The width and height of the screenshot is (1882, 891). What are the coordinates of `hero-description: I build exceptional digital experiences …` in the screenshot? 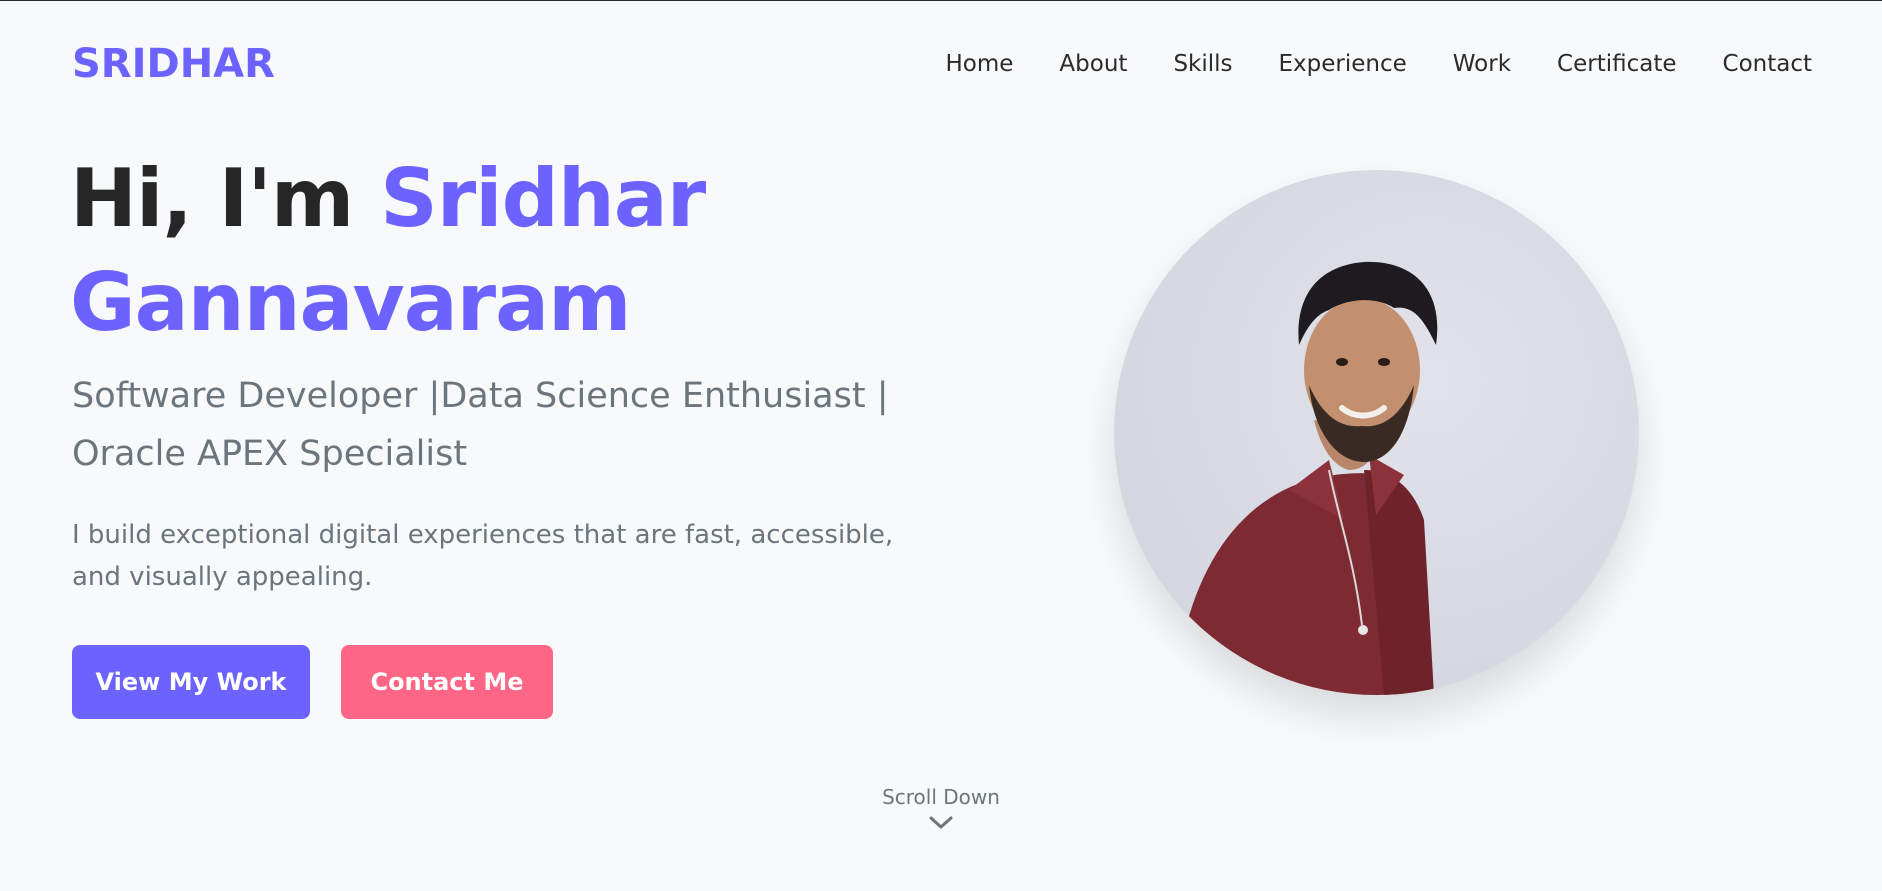 It's located at (483, 556).